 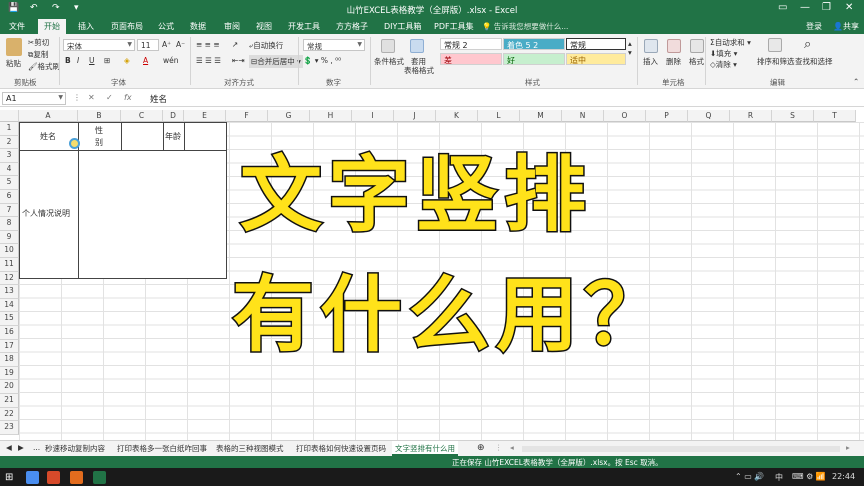 I want to click on align-top-icon: ≡ ≡ ≡, so click(x=208, y=44).